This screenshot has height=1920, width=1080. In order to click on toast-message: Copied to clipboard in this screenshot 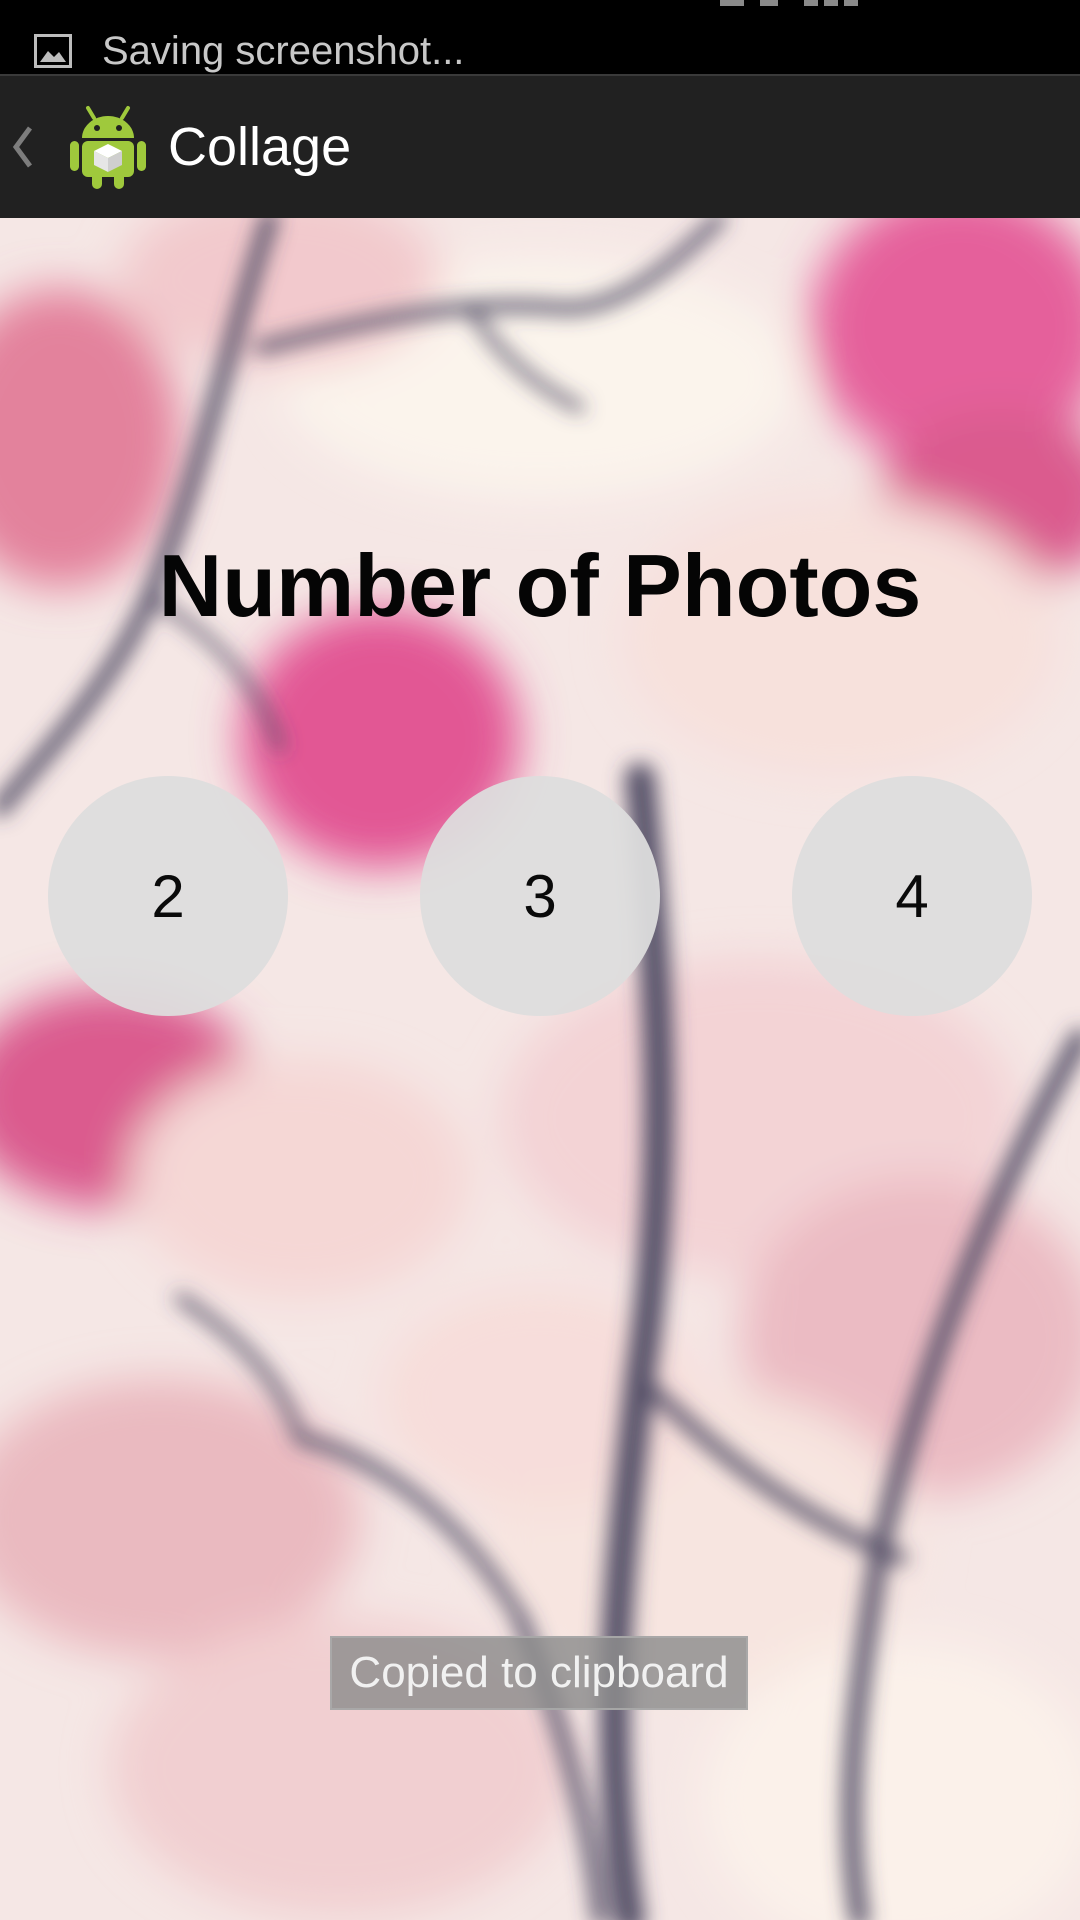, I will do `click(539, 1673)`.